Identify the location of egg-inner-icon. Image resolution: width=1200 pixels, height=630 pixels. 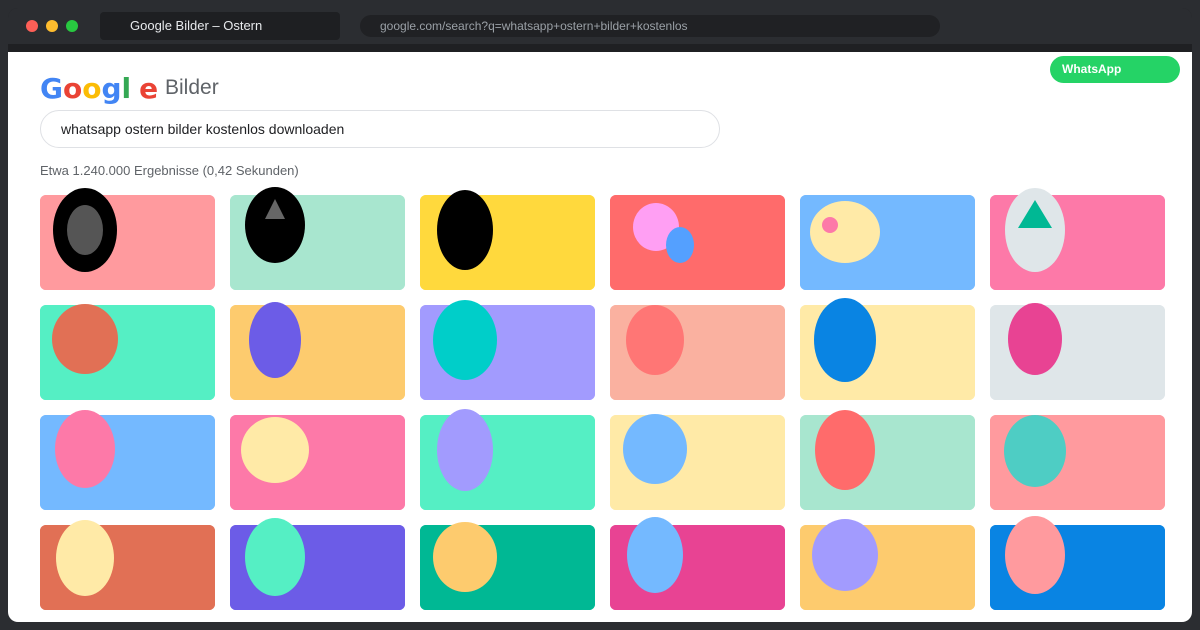
(85, 230).